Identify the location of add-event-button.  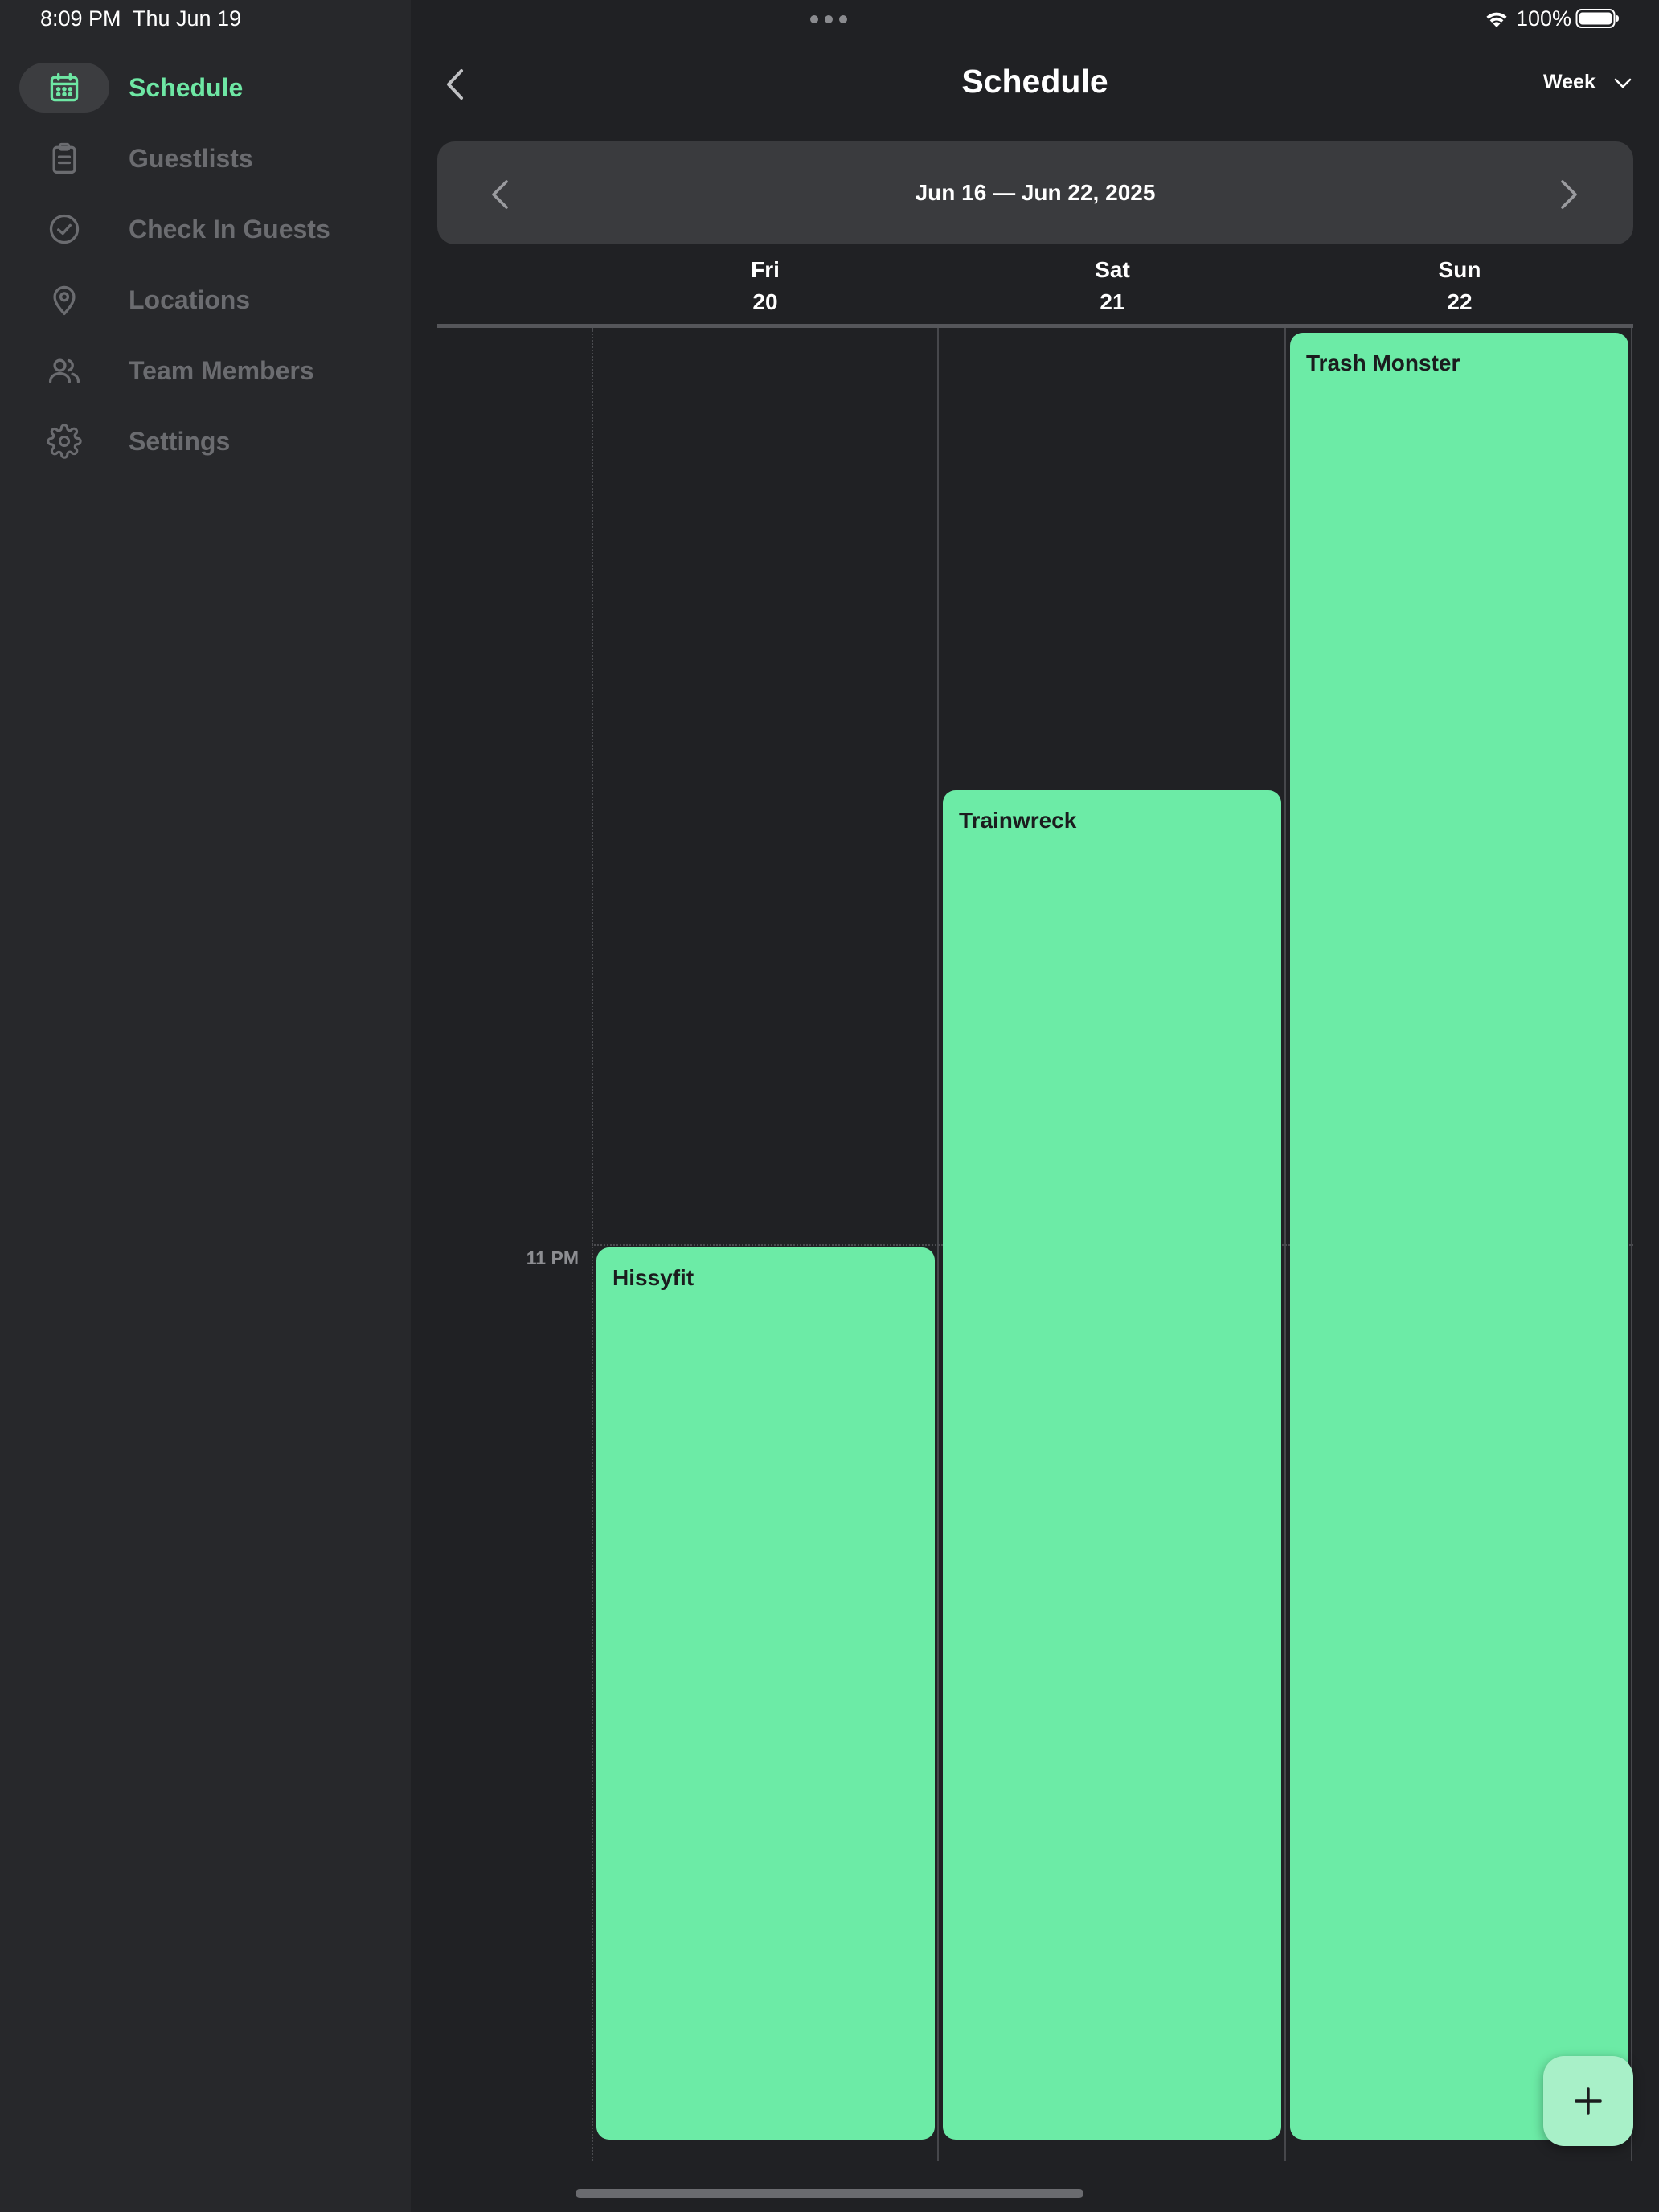
(1588, 2101).